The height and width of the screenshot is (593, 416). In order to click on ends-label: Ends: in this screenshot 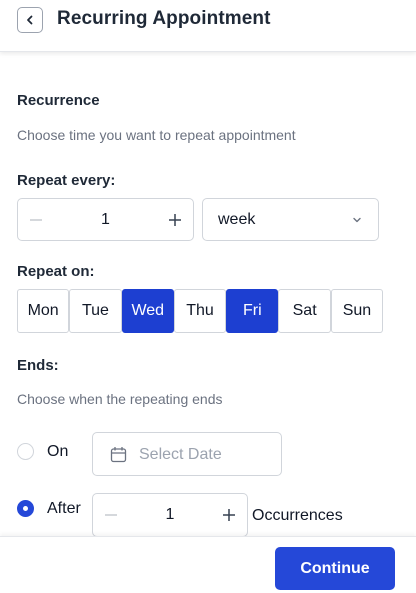, I will do `click(38, 365)`.